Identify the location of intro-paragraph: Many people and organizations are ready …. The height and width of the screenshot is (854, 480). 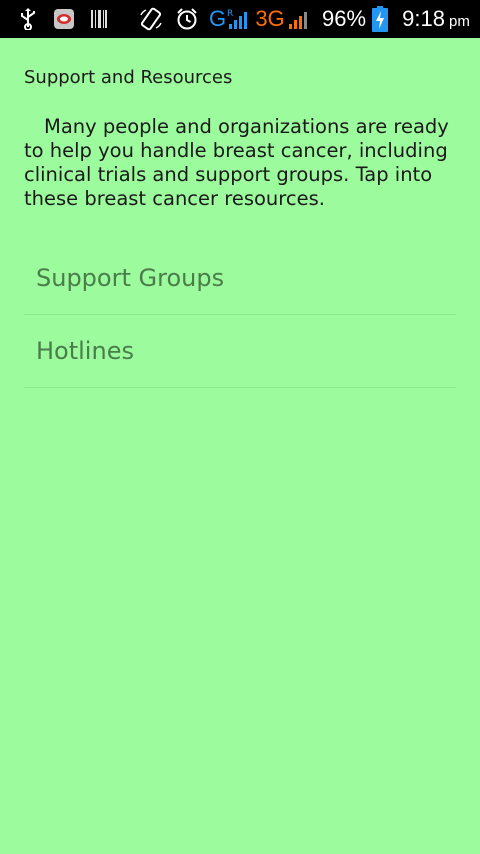
(240, 163).